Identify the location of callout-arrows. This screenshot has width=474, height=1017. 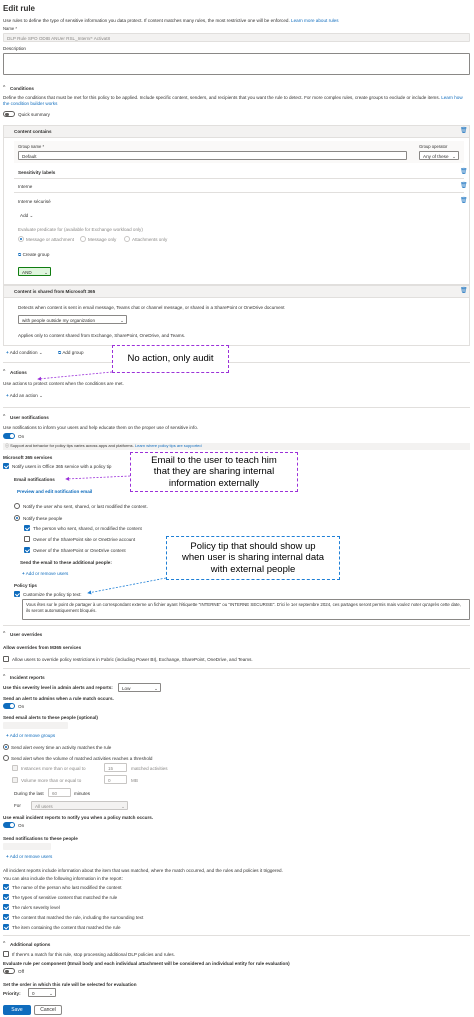
(102, 483).